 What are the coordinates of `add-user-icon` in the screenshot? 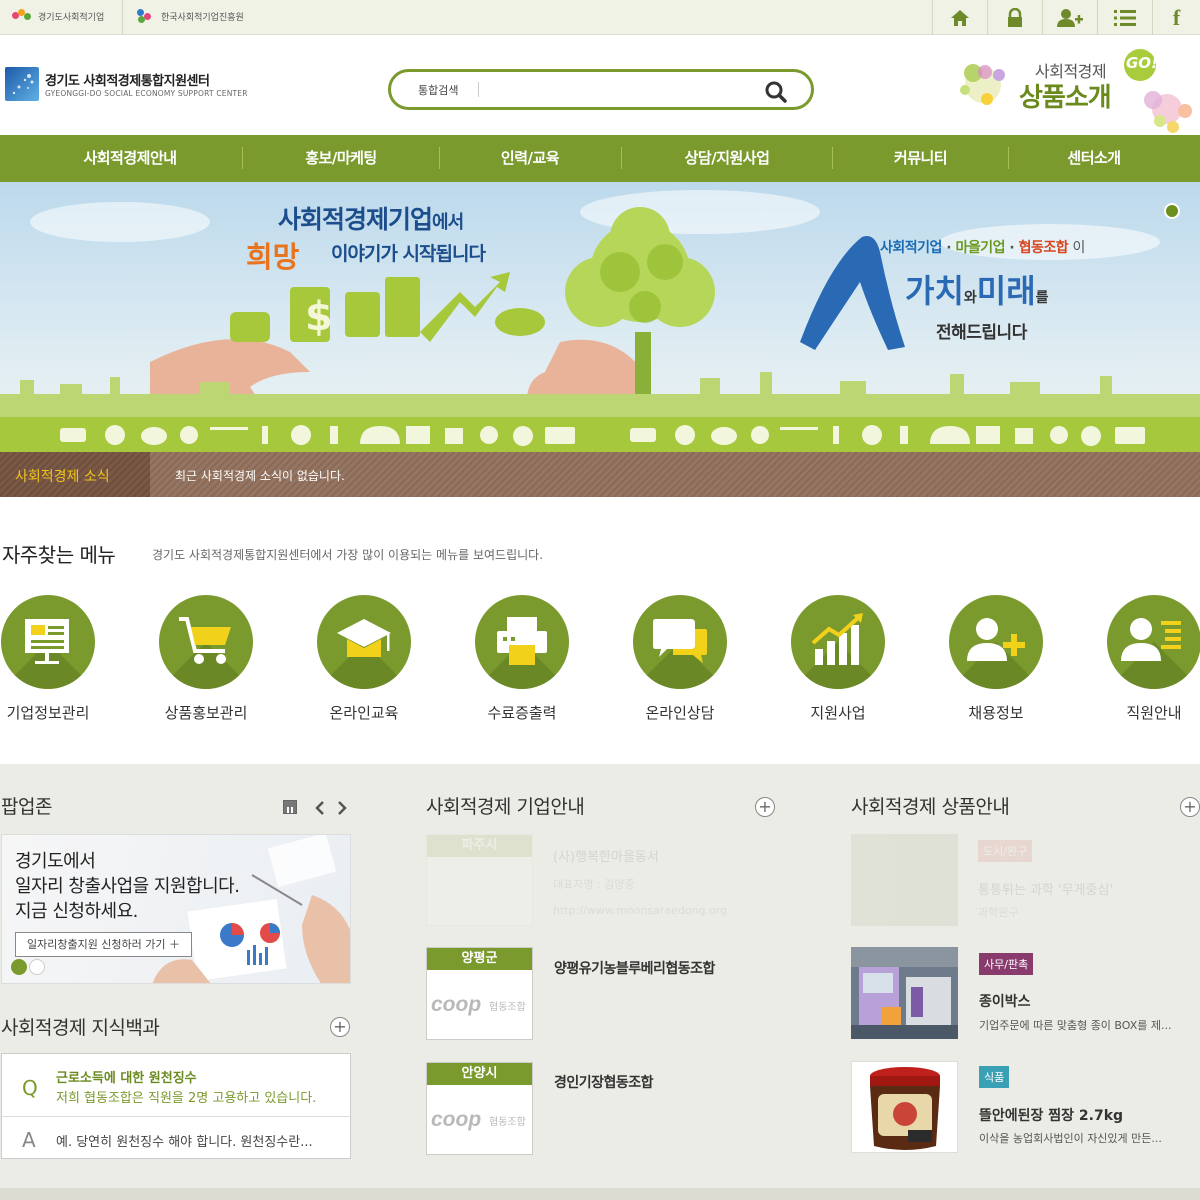 It's located at (1070, 17).